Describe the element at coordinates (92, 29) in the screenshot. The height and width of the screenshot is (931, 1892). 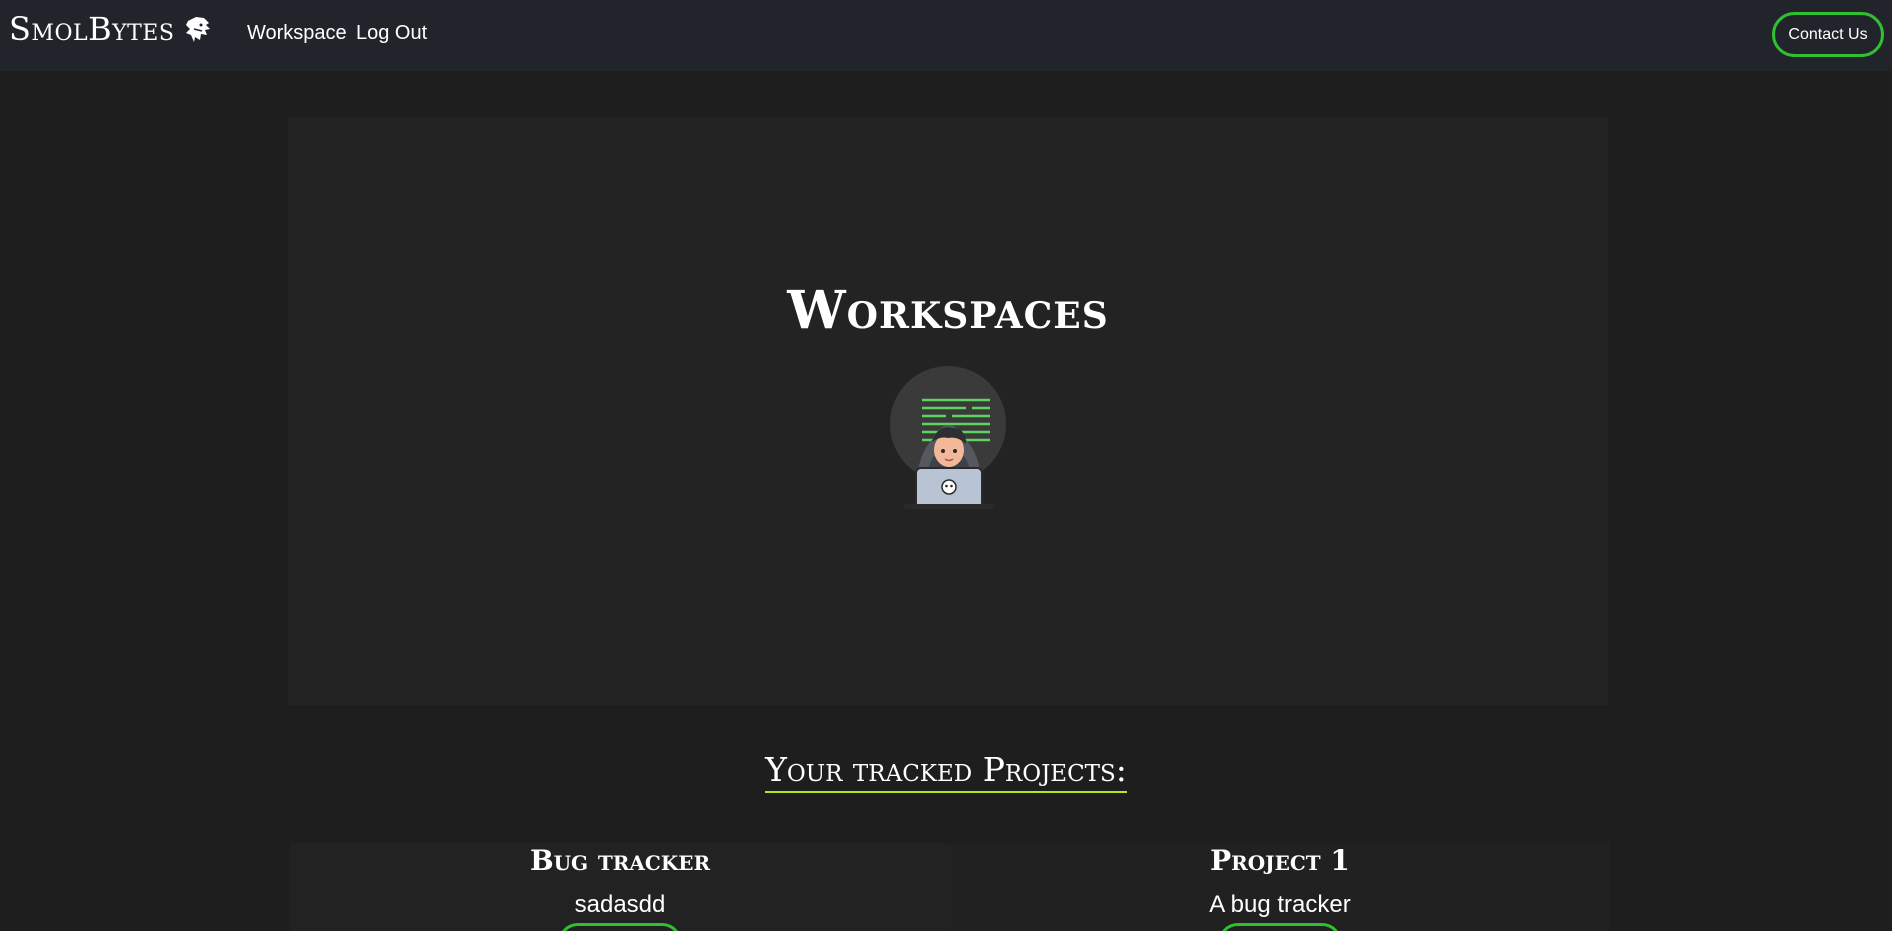
I see `brand-name: SmolBytes` at that location.